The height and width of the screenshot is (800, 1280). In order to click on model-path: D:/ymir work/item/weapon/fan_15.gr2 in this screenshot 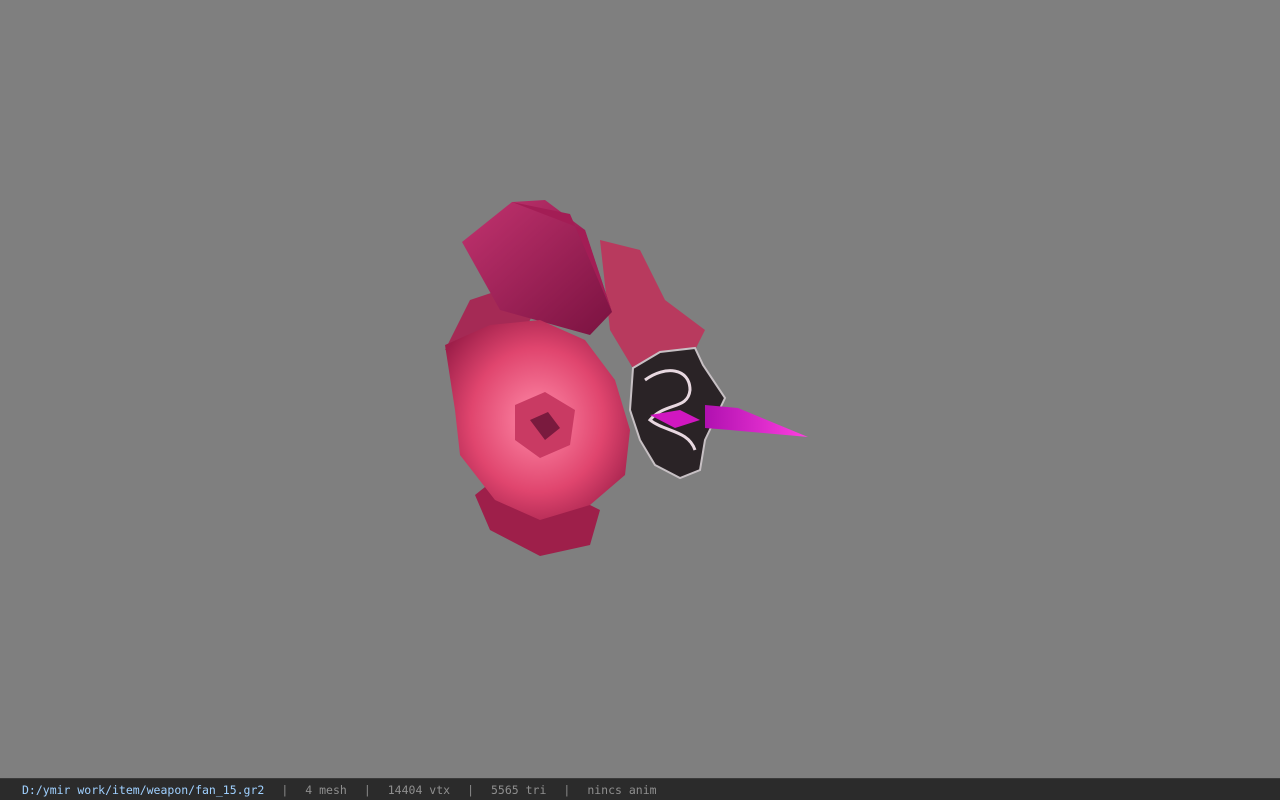, I will do `click(143, 789)`.